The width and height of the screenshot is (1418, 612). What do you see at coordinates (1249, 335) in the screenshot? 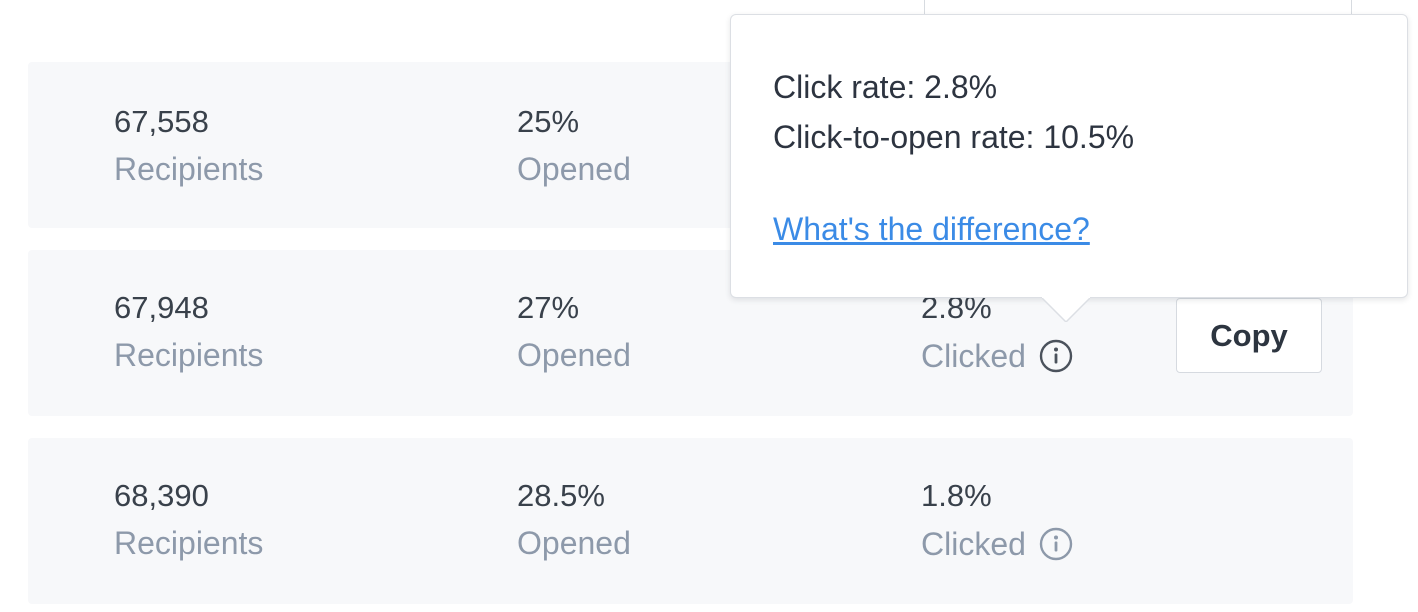
I see `copy-button: Copy` at bounding box center [1249, 335].